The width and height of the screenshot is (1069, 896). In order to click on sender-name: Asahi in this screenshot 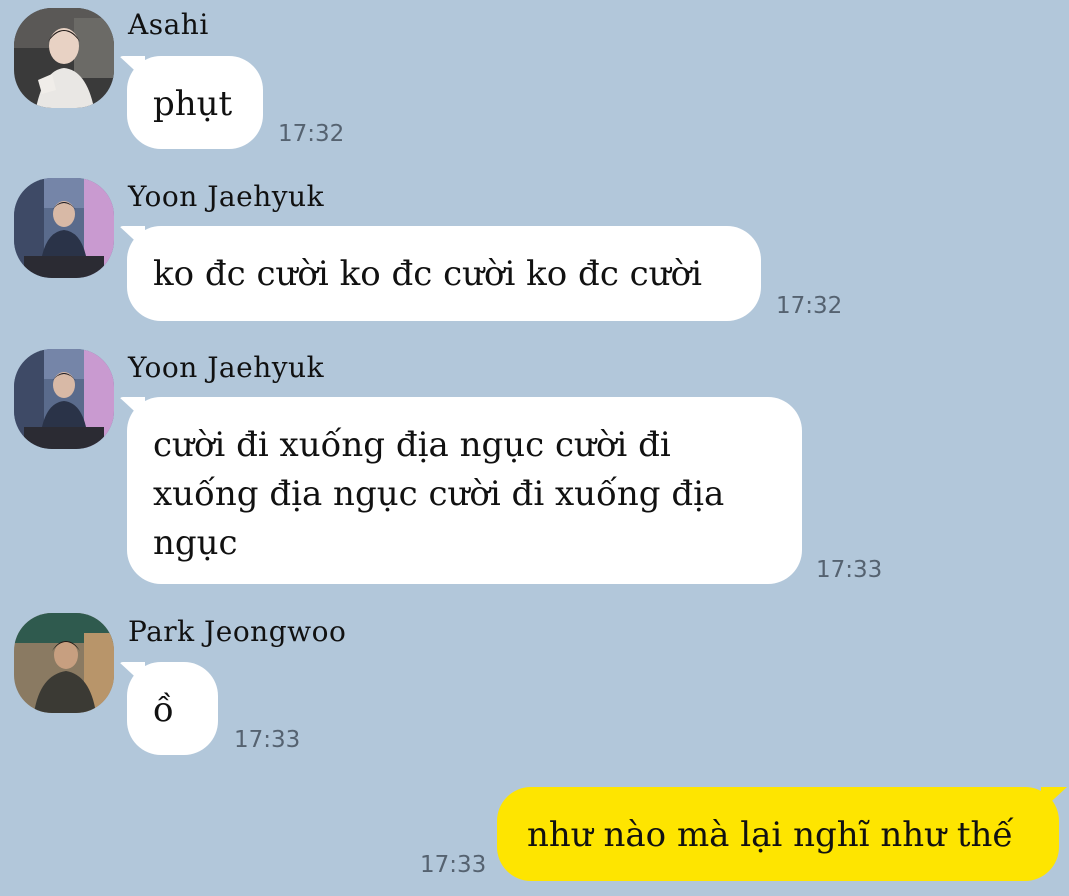, I will do `click(168, 24)`.